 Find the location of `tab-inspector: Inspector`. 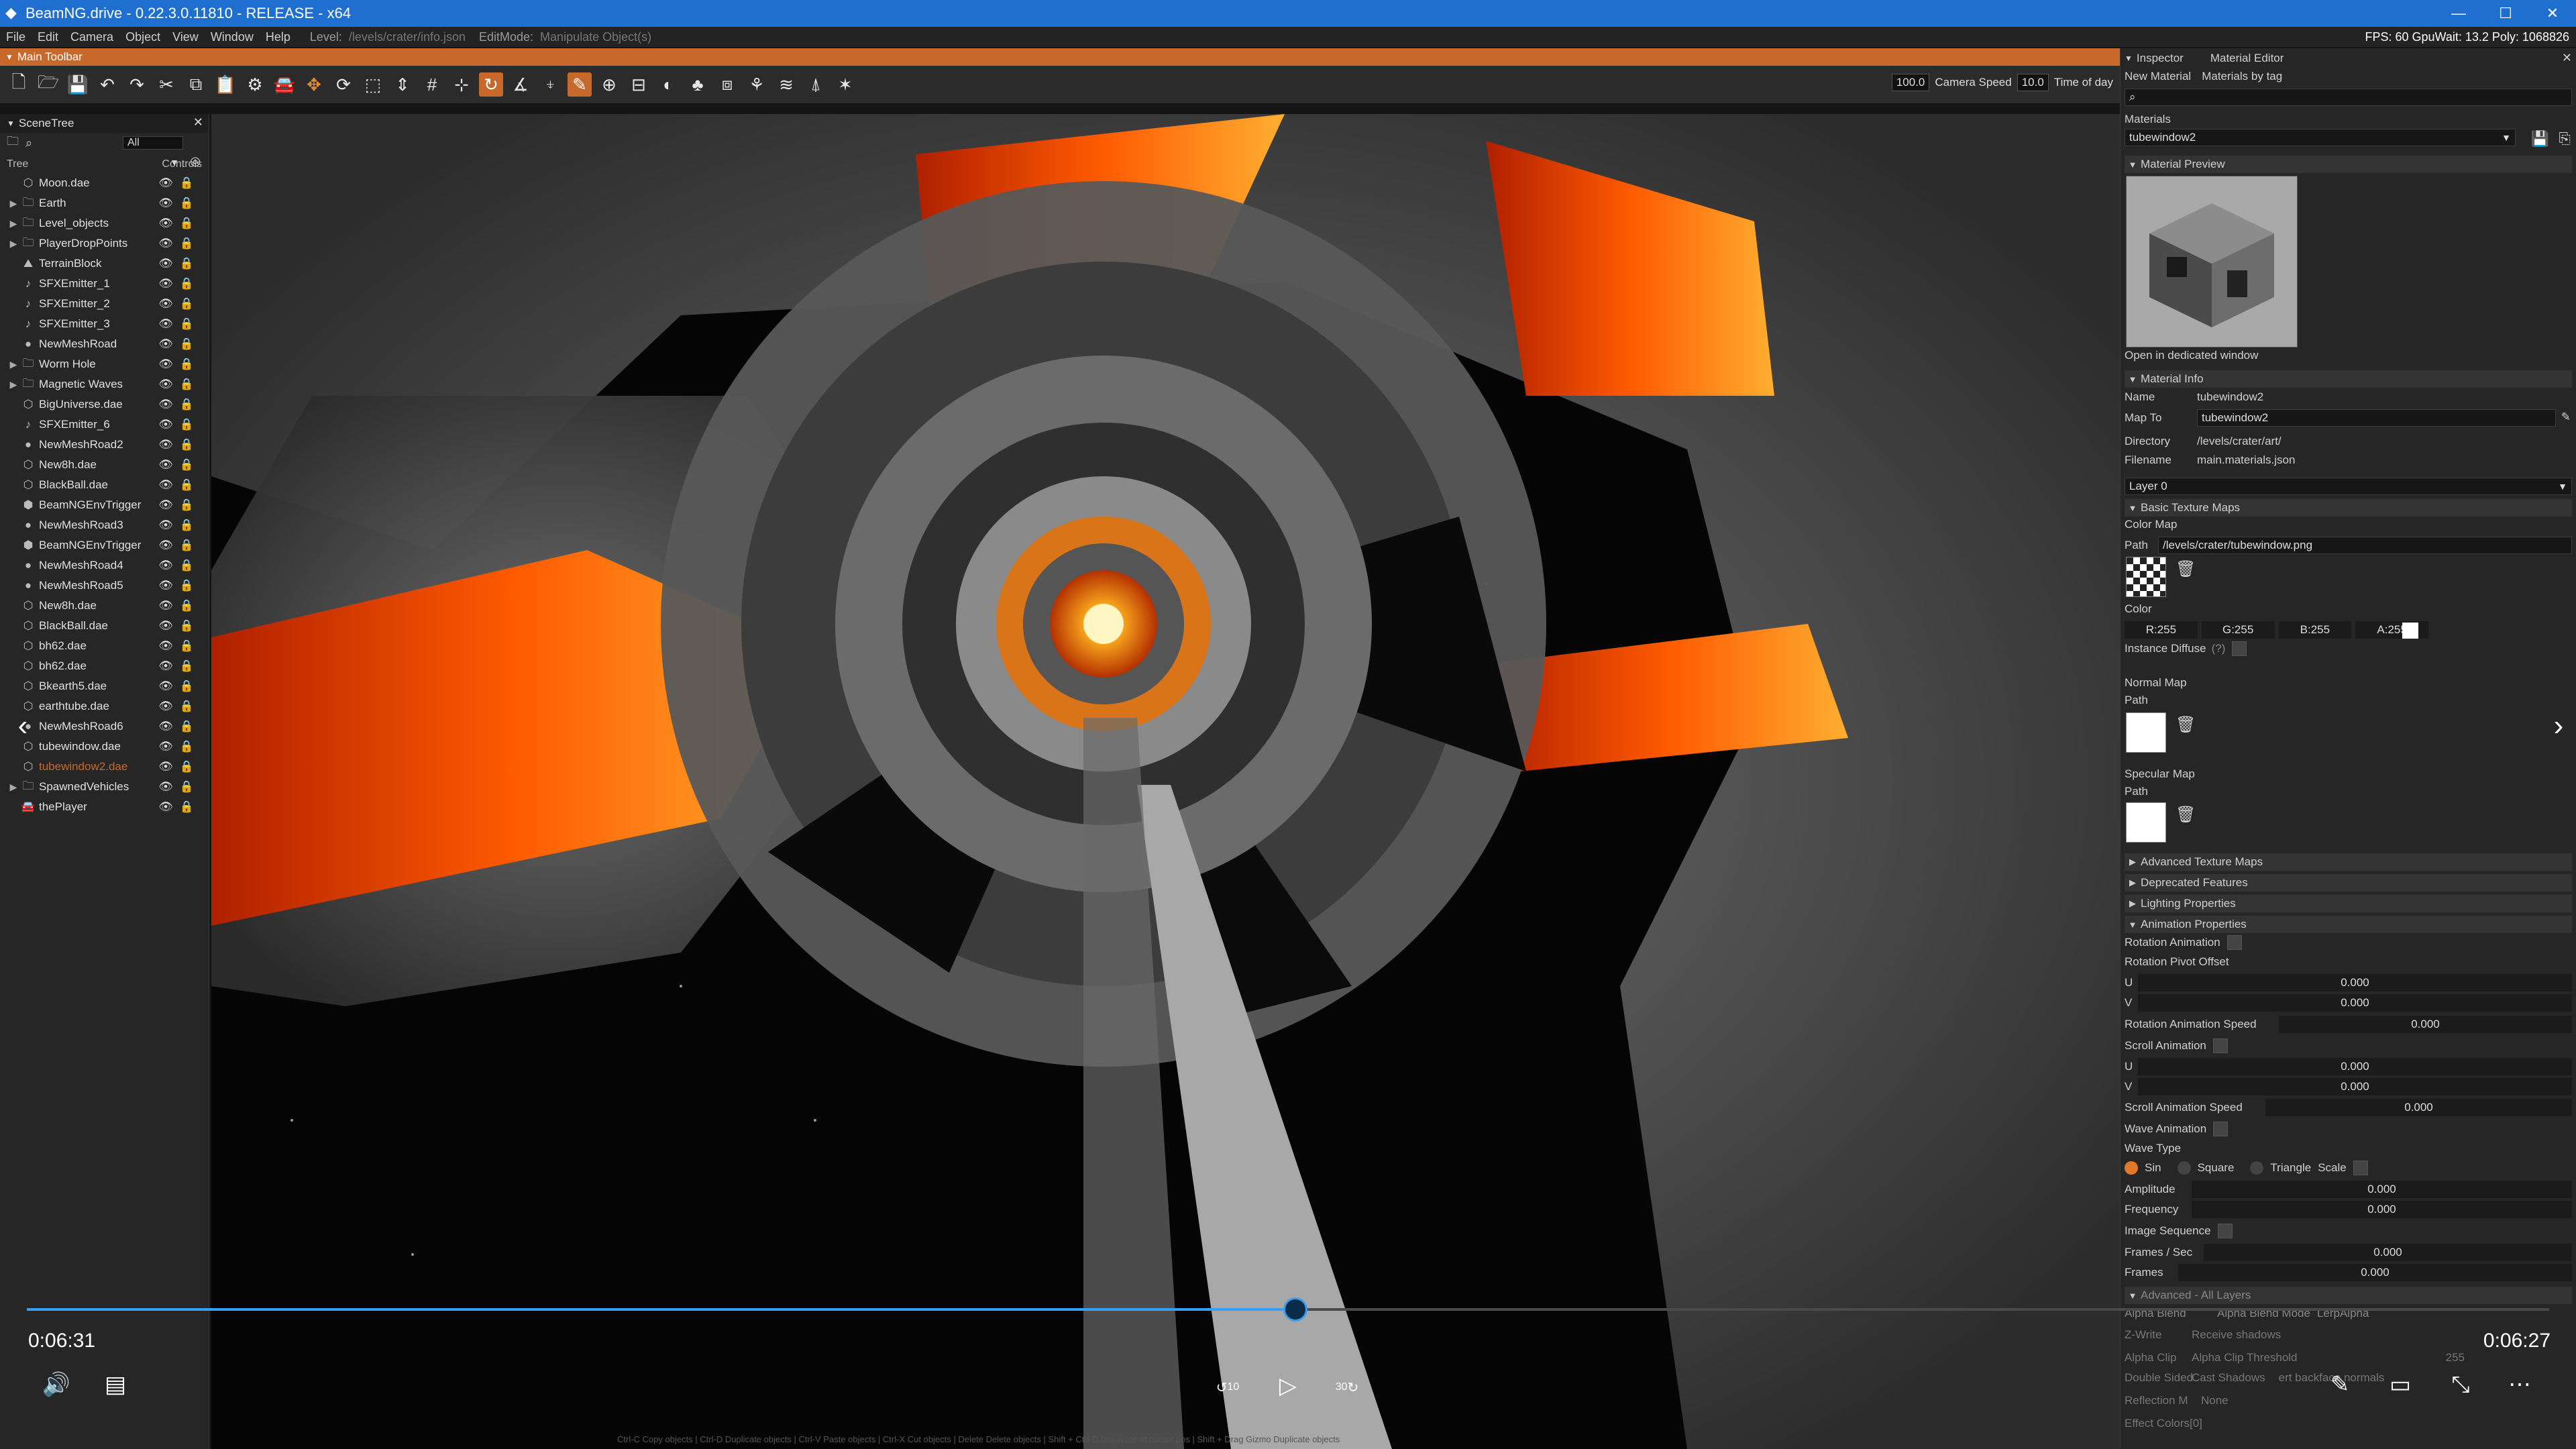

tab-inspector: Inspector is located at coordinates (2160, 58).